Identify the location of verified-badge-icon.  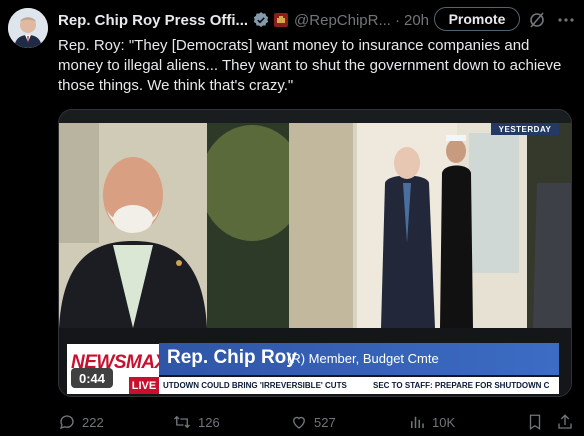
(261, 20).